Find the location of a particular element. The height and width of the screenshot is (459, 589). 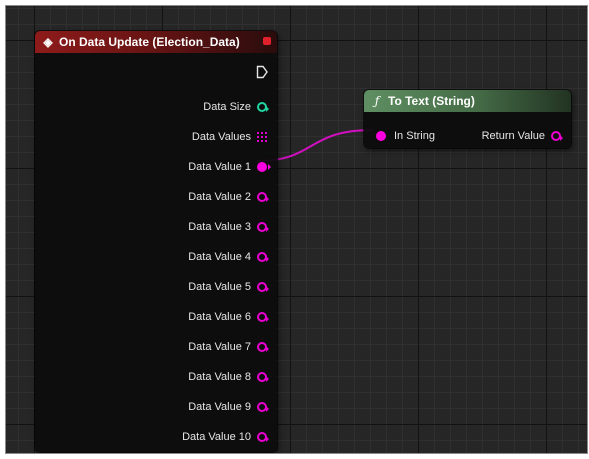

output-row-data-value-3: Data Value 3 is located at coordinates (228, 227).